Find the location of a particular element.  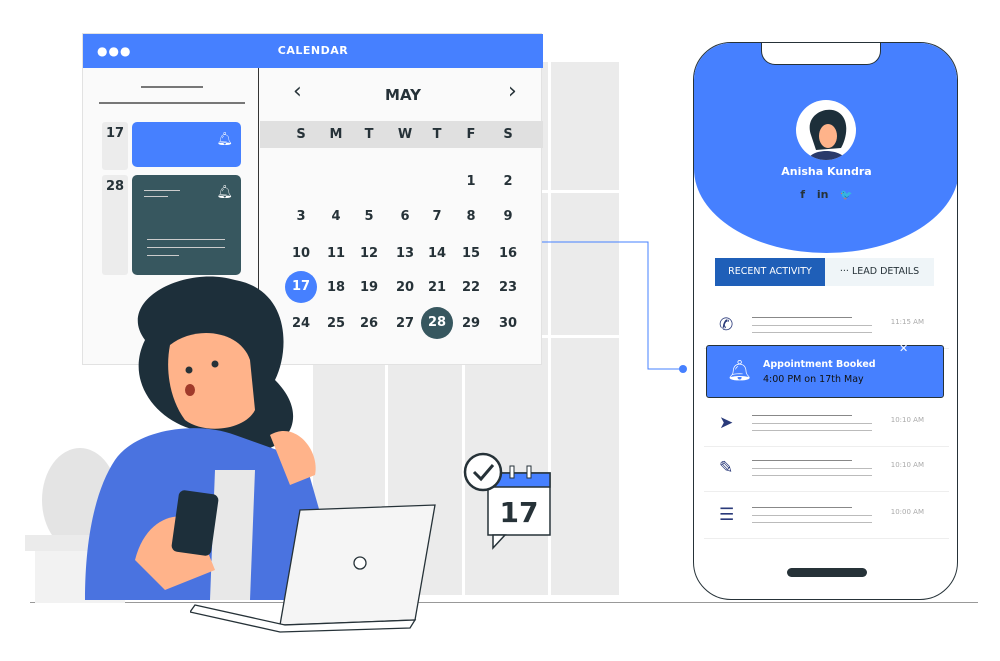

activity-time: 10:00 AM is located at coordinates (907, 512).